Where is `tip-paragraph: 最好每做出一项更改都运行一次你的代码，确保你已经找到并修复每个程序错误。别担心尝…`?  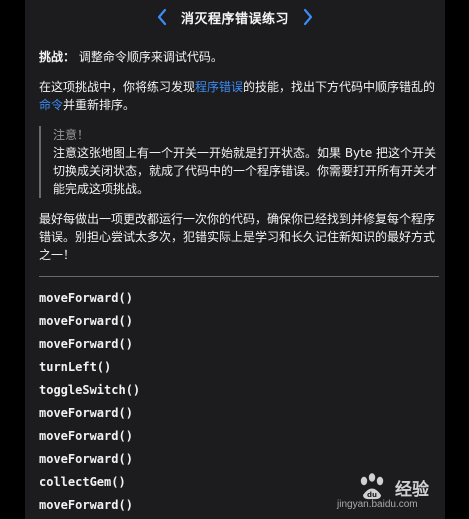
tip-paragraph: 最好每做出一项更改都运行一次你的代码，确保你已经找到并修复每个程序错误。别担心尝… is located at coordinates (237, 237).